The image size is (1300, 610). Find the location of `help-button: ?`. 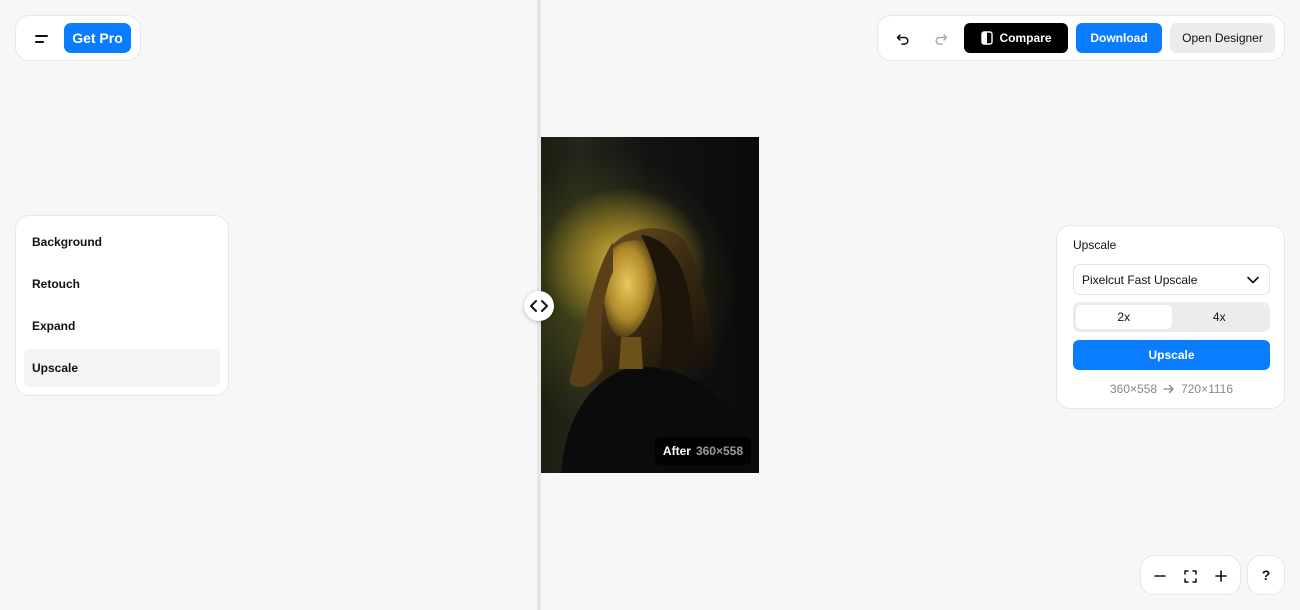

help-button: ? is located at coordinates (1266, 575).